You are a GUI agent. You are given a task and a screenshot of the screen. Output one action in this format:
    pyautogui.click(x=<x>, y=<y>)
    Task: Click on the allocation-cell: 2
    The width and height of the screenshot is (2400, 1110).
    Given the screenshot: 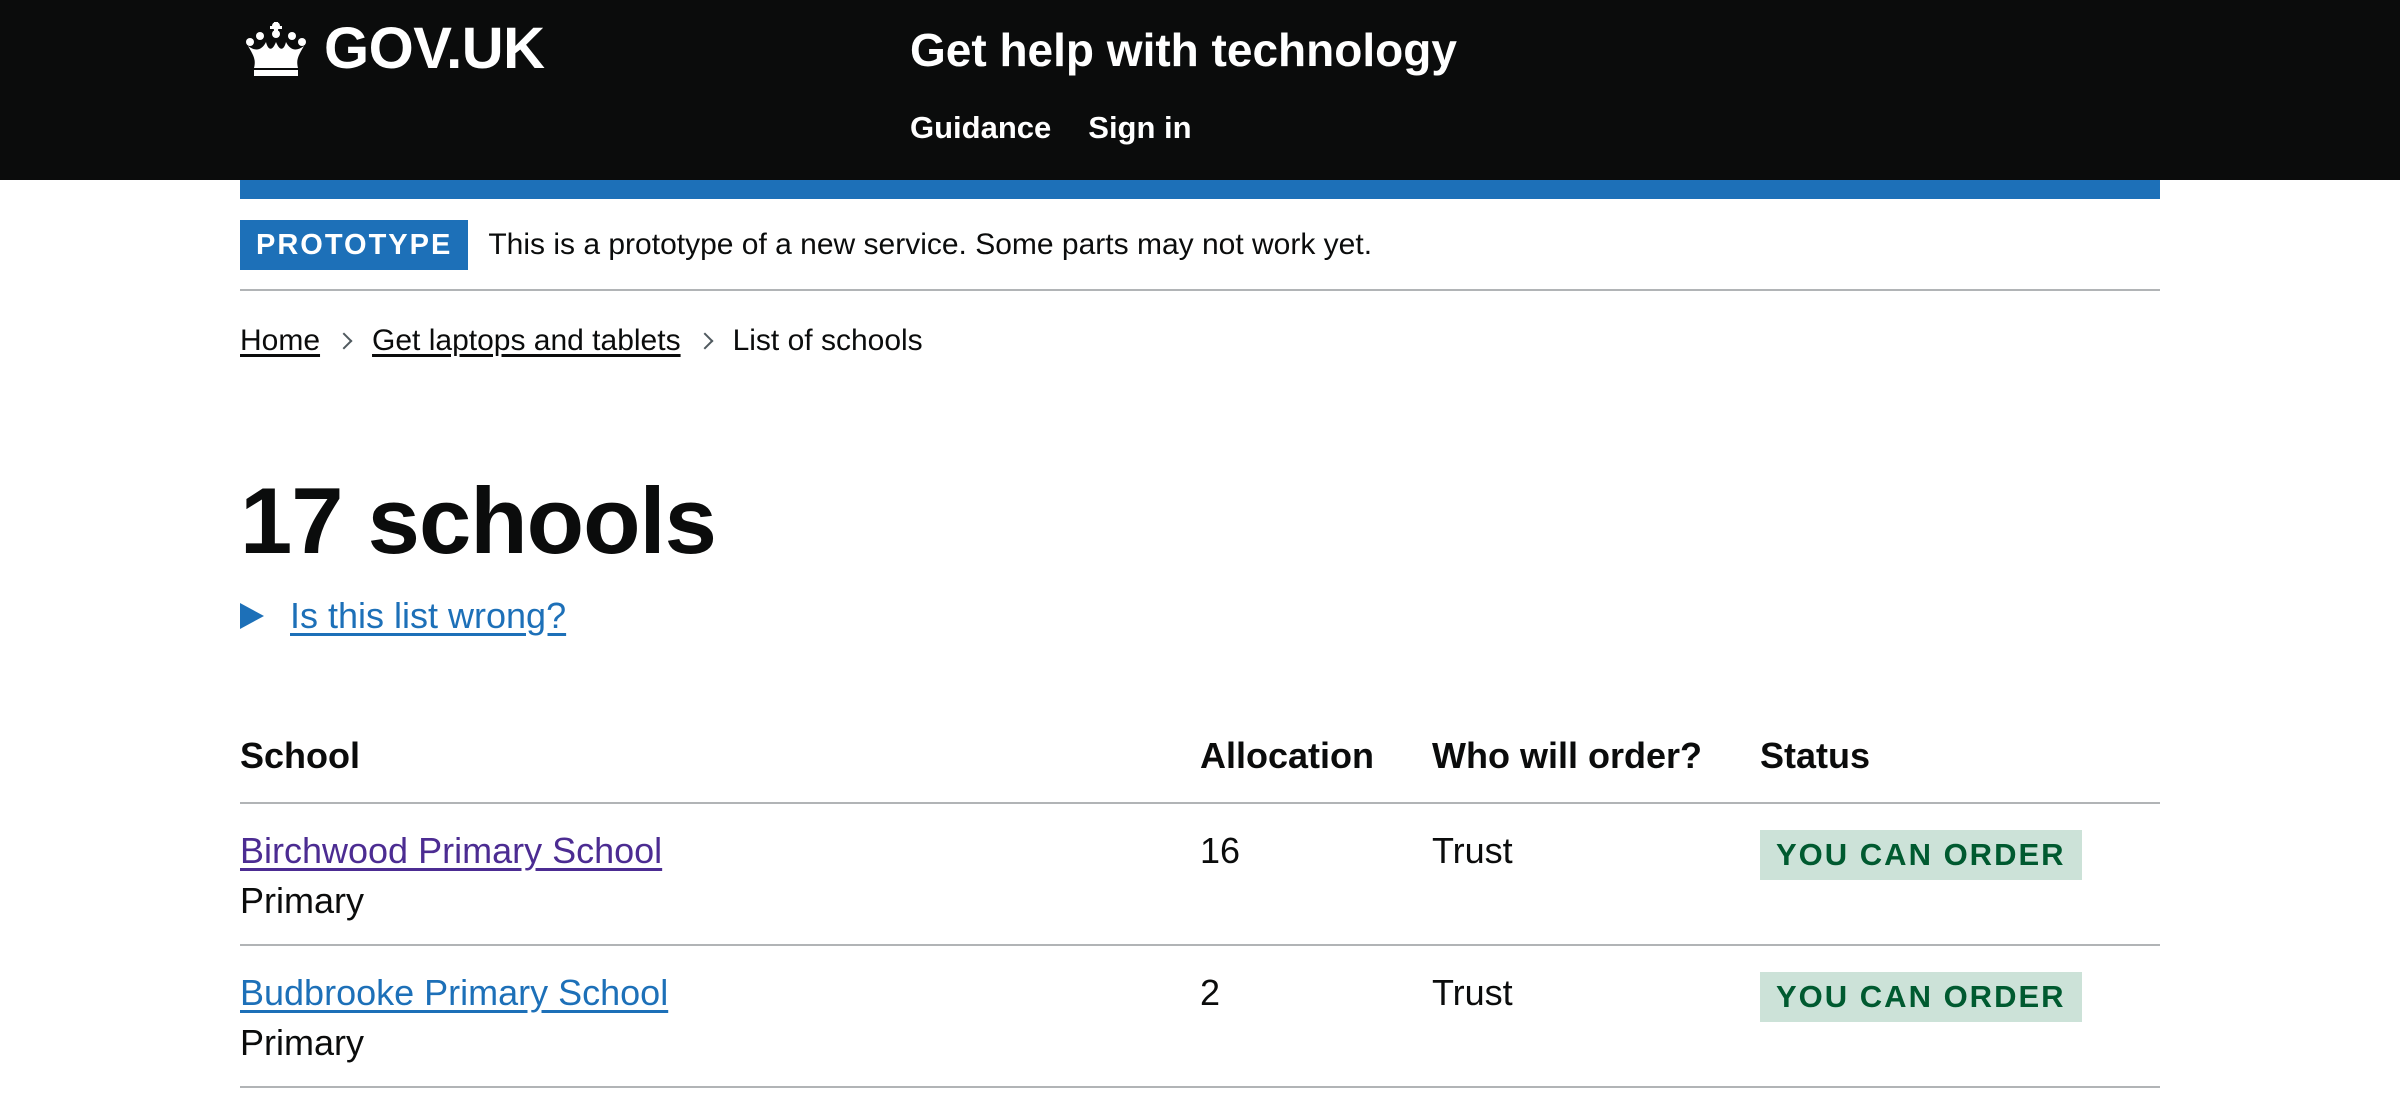 What is the action you would take?
    pyautogui.click(x=1316, y=1016)
    